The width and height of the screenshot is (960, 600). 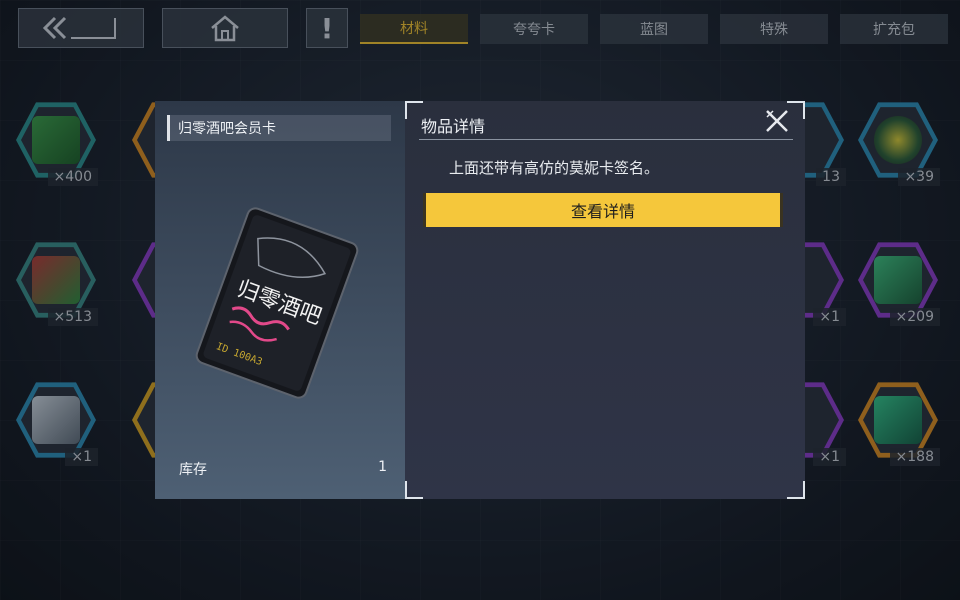 I want to click on view-details-label: 查看详情, so click(x=602, y=211).